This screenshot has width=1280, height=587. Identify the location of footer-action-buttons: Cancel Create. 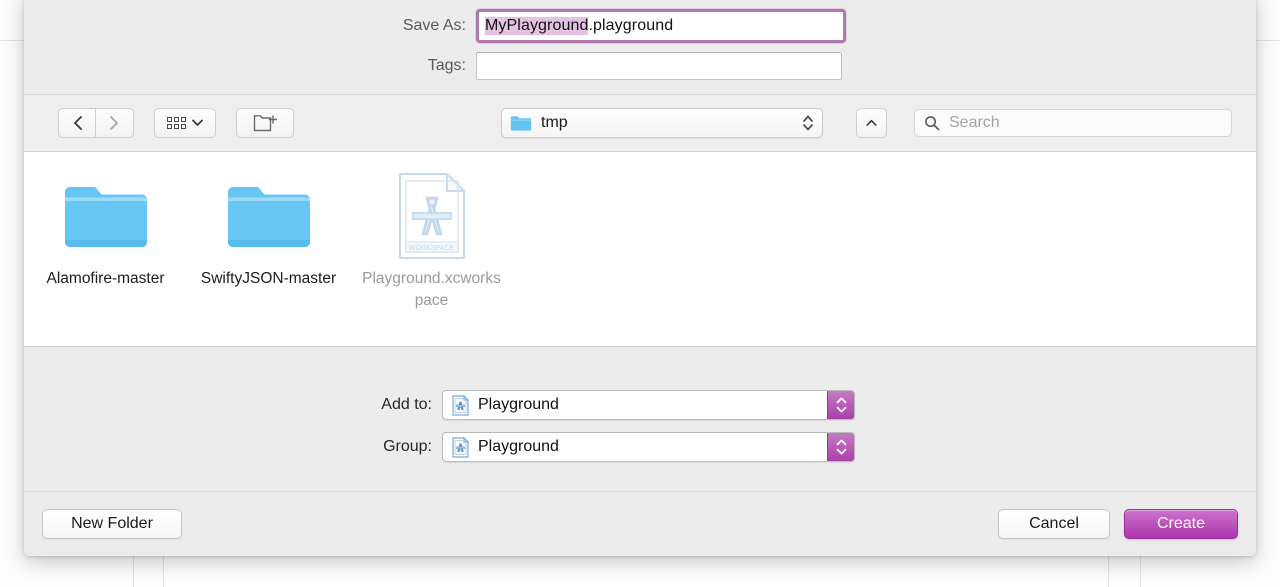
(1118, 524).